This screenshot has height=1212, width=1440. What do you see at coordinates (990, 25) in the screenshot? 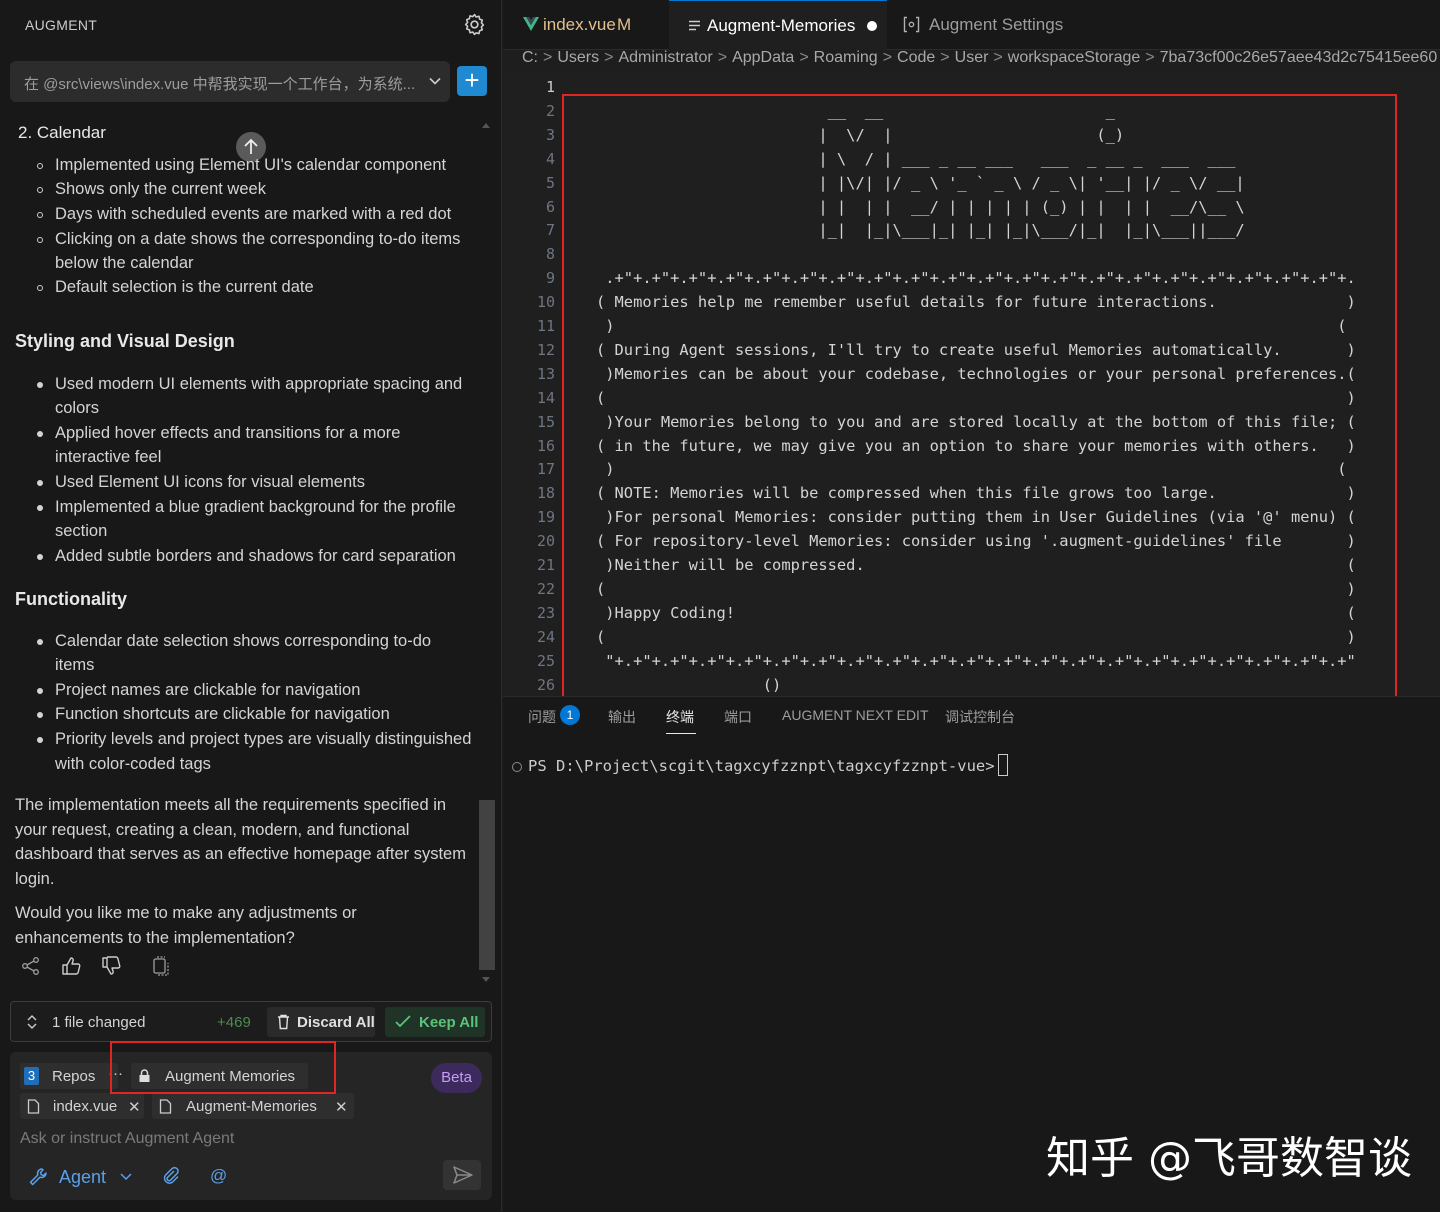
I see `tab-augment-settings: Augment Settings` at bounding box center [990, 25].